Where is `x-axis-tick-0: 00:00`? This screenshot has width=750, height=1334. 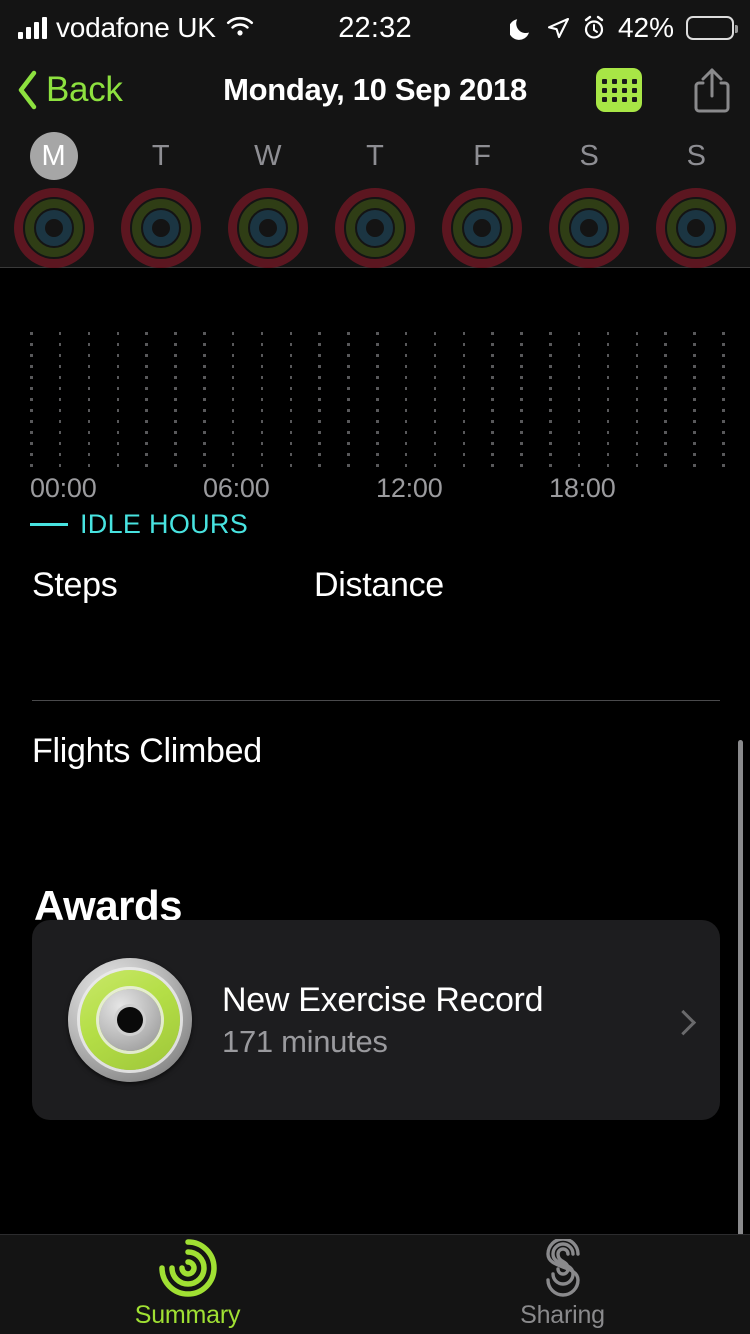 x-axis-tick-0: 00:00 is located at coordinates (63, 488).